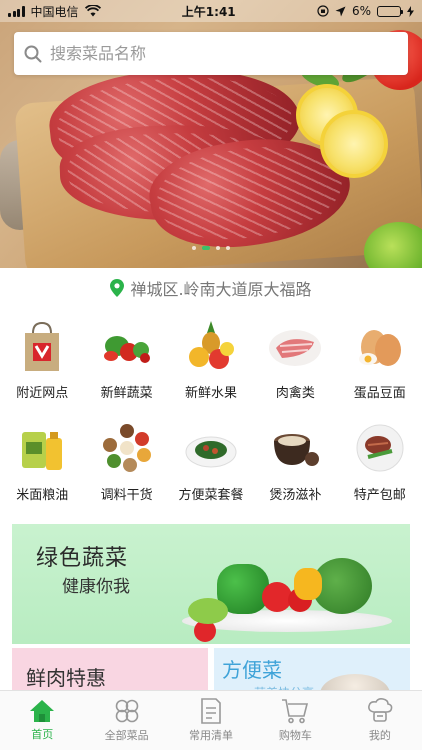  I want to click on category-soup-tonic: 煲汤滋补, so click(295, 465).